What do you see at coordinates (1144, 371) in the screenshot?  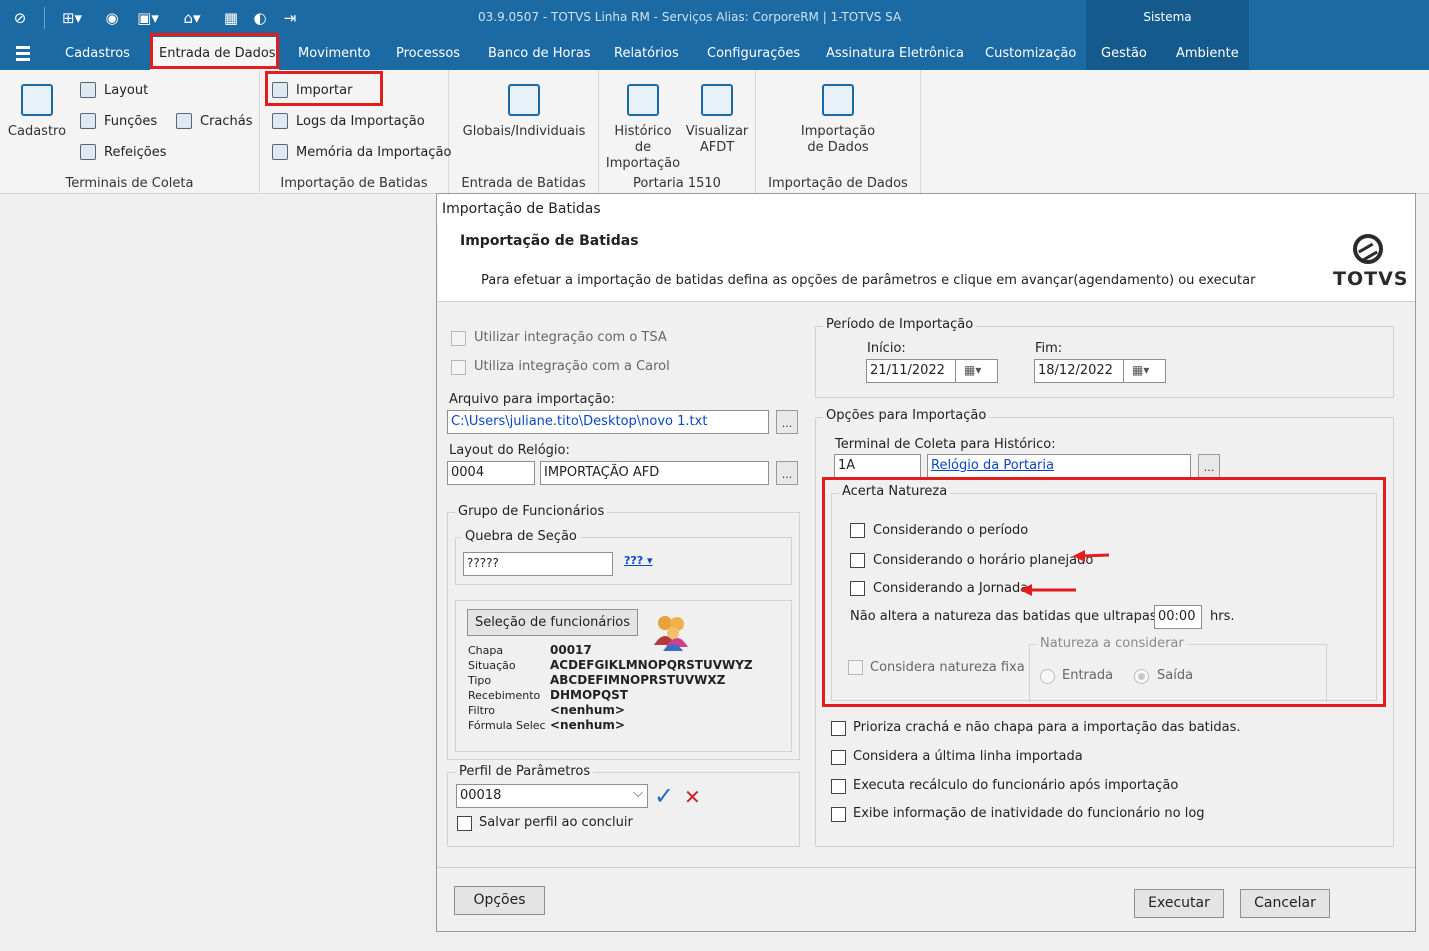 I see `fim-calendar-button: ▦▾` at bounding box center [1144, 371].